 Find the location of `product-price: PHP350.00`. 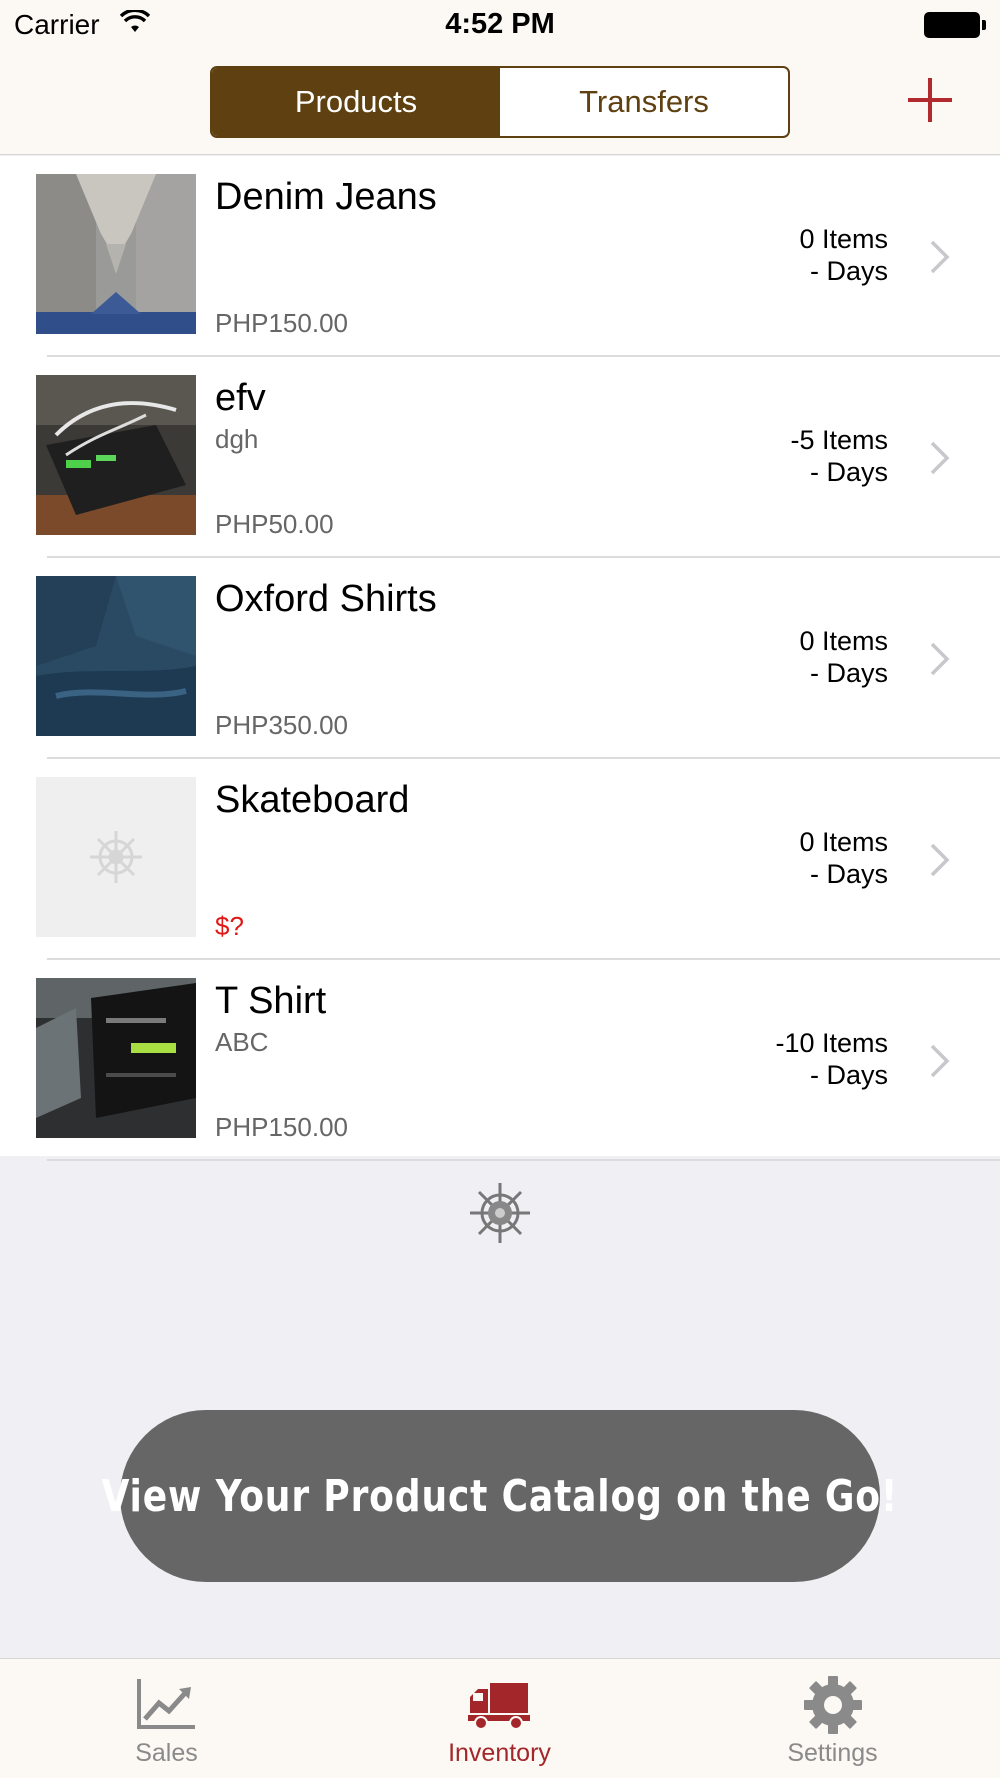

product-price: PHP350.00 is located at coordinates (281, 725).